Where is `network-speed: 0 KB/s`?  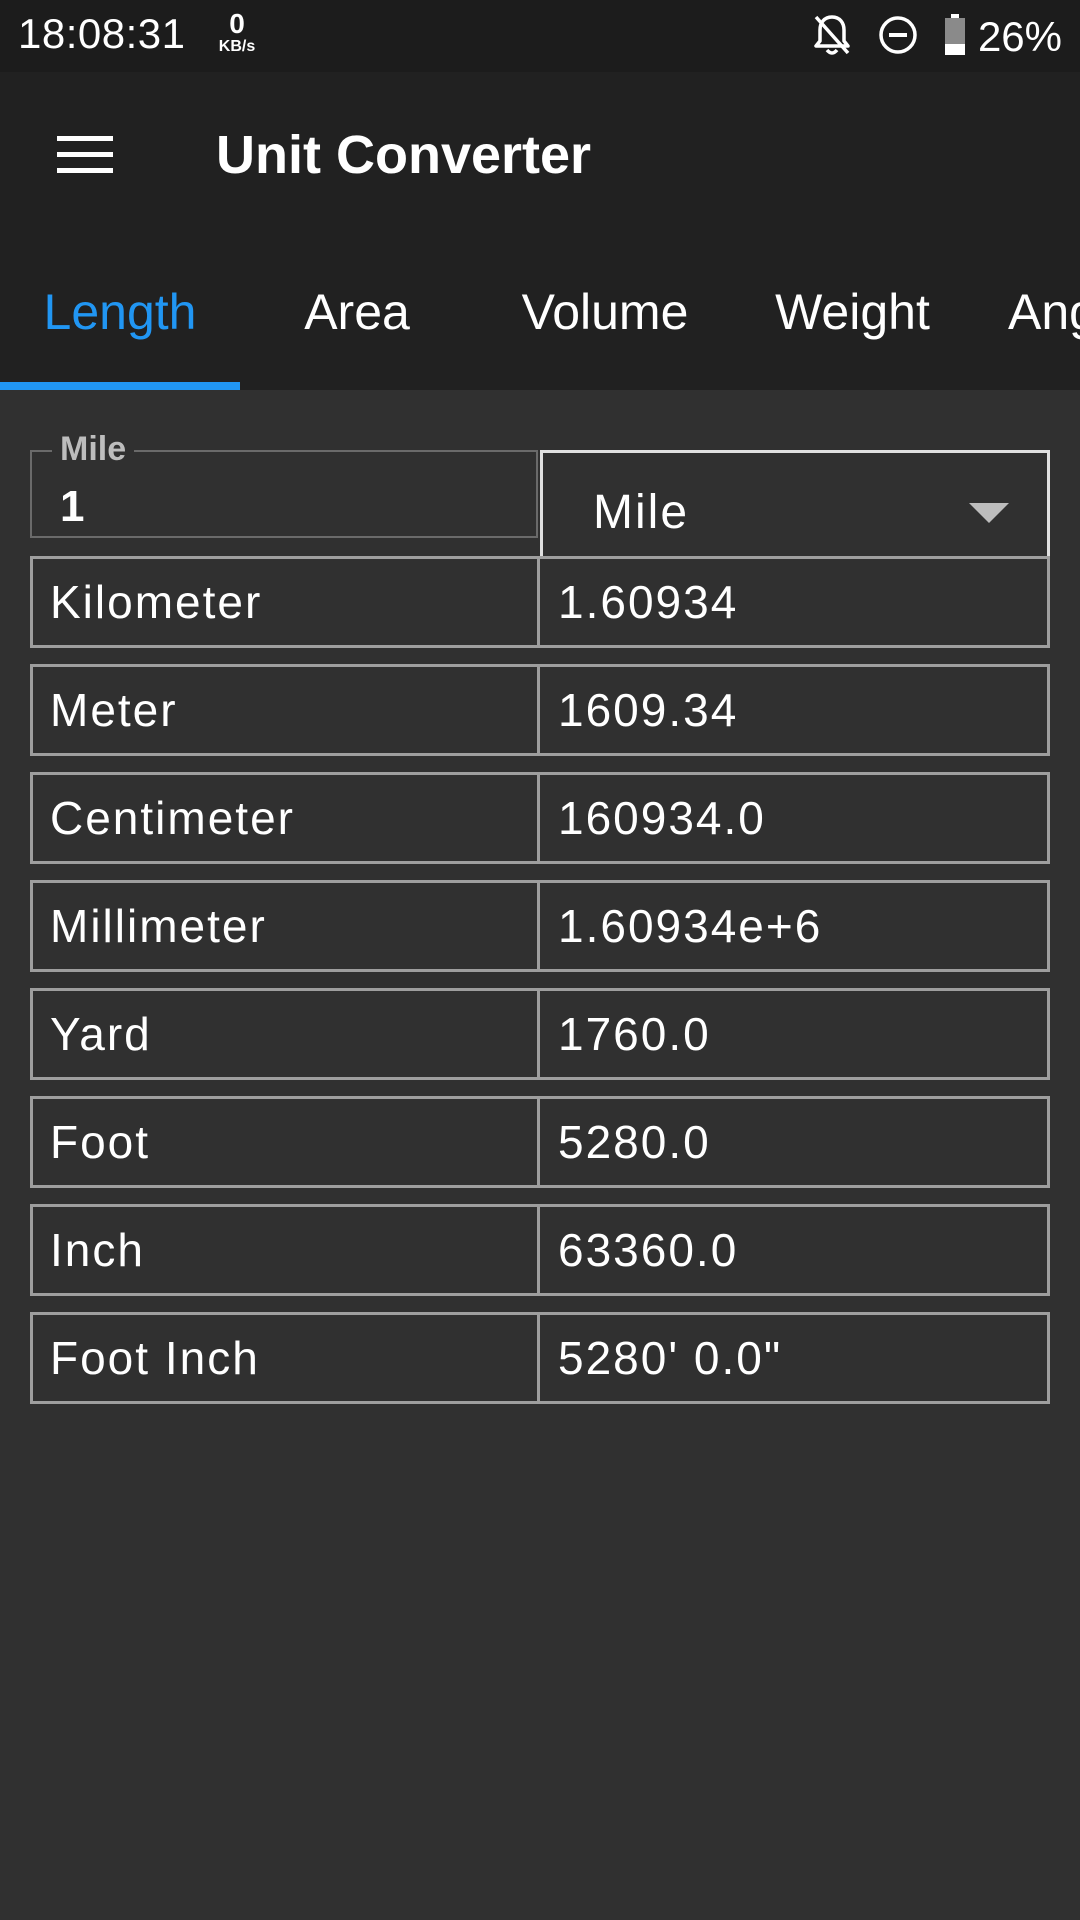
network-speed: 0 KB/s is located at coordinates (237, 33).